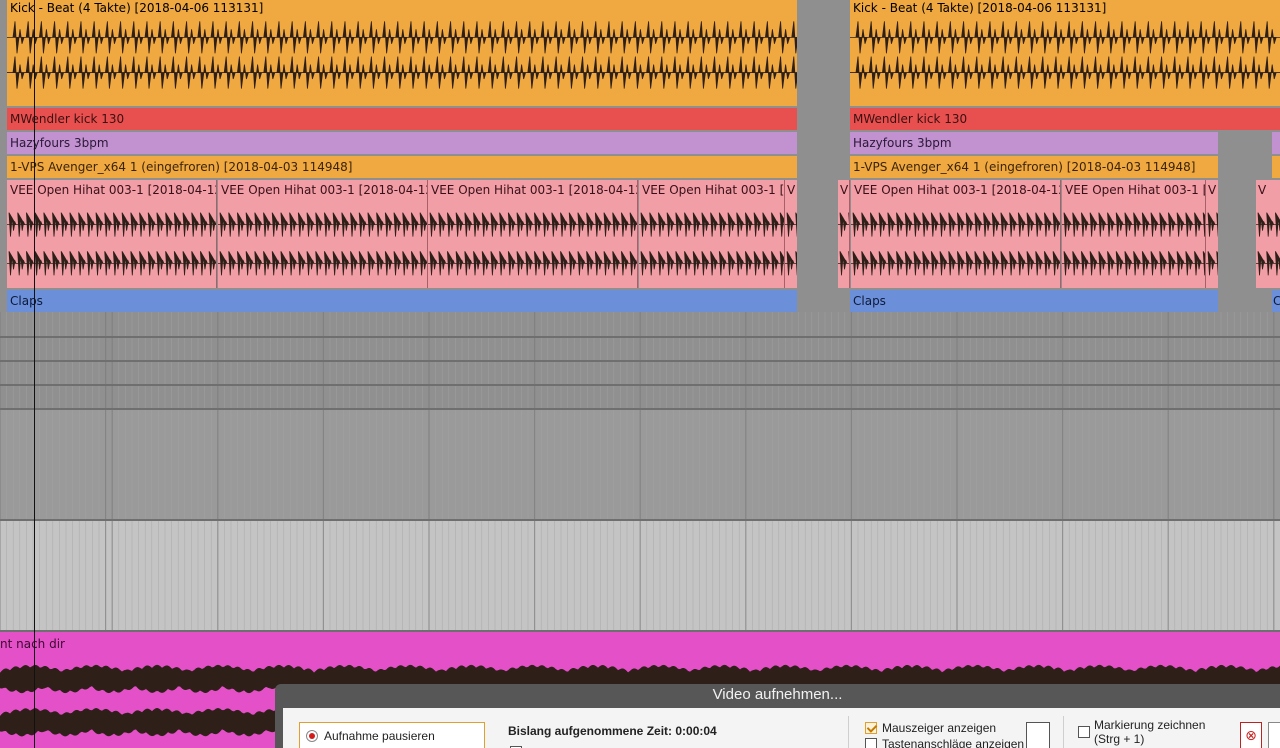  What do you see at coordinates (1251, 735) in the screenshot?
I see `close-icon: ⊗` at bounding box center [1251, 735].